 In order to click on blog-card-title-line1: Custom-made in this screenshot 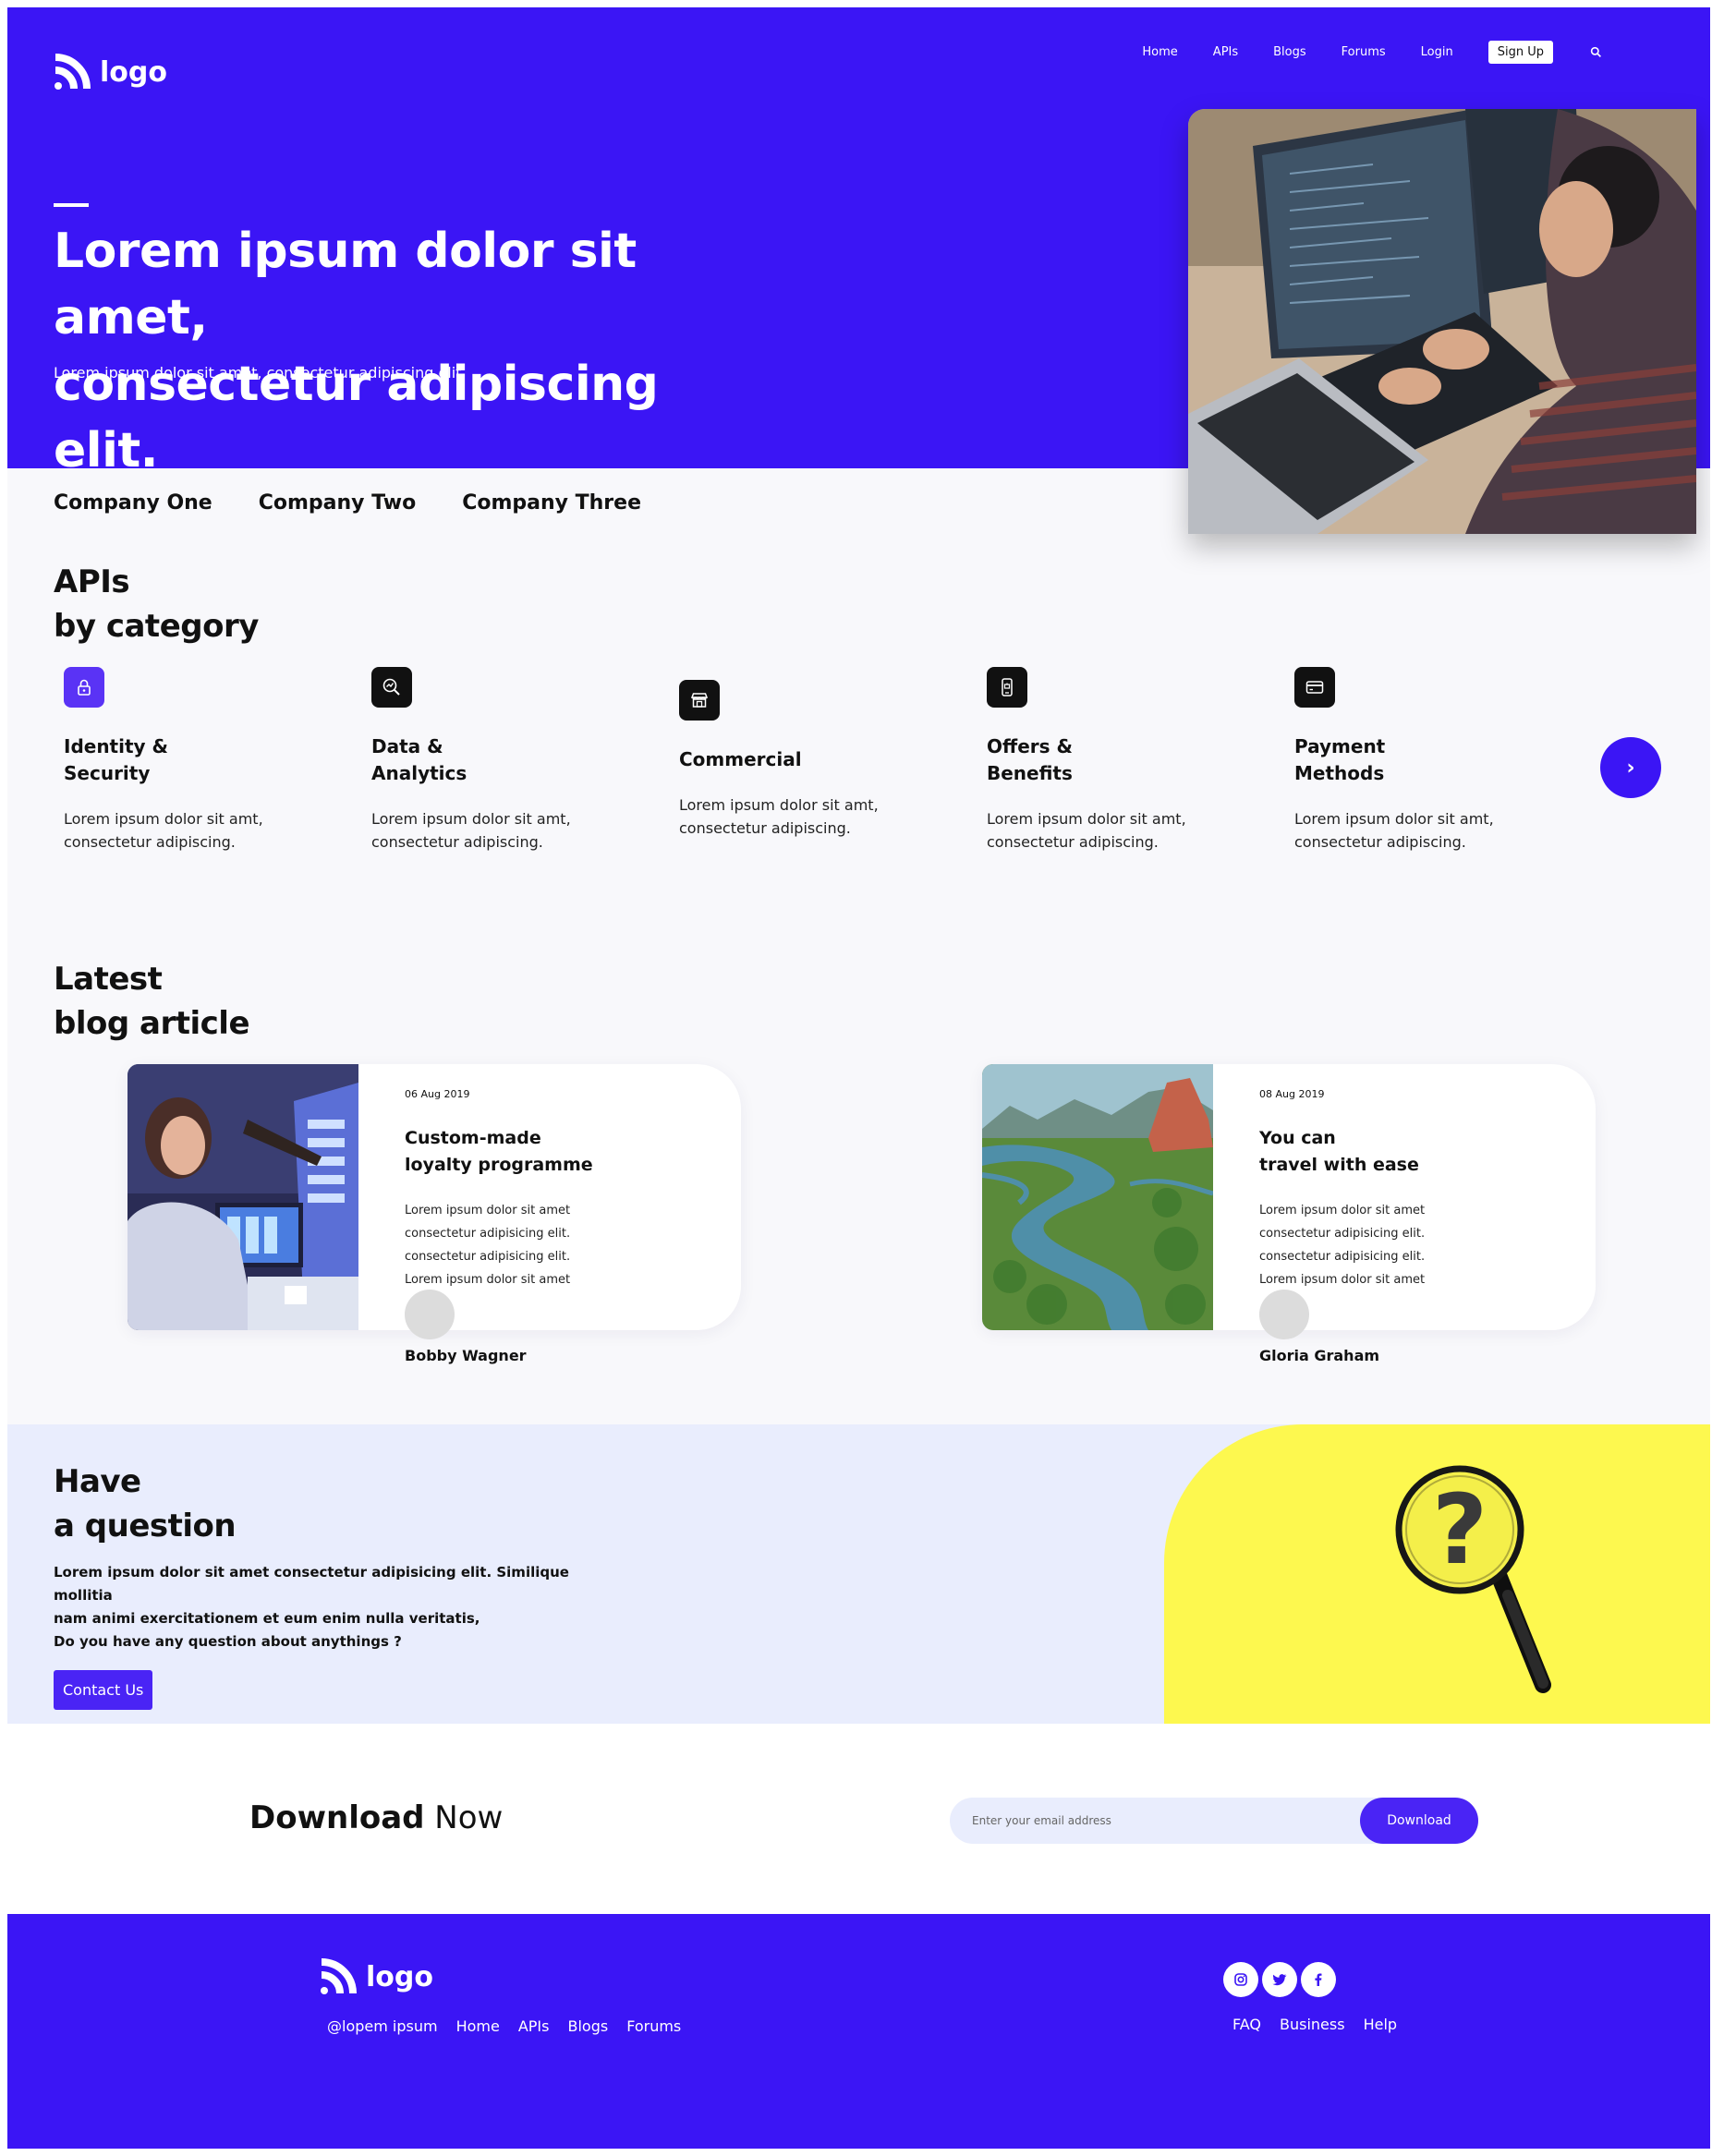, I will do `click(473, 1138)`.